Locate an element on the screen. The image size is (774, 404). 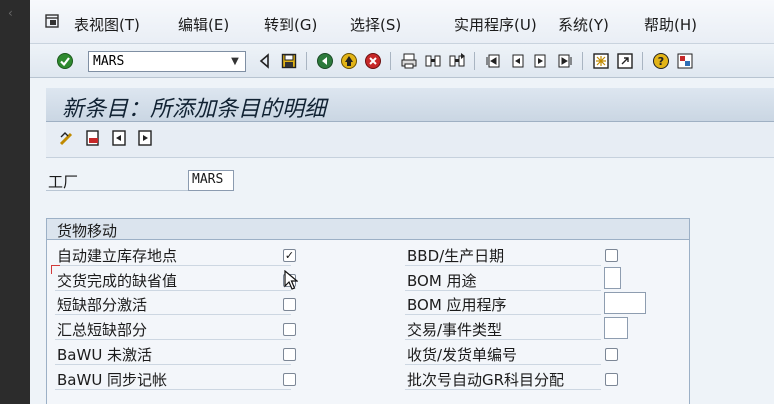
delivery-complete-default-label: 交货完成的缺省值 is located at coordinates (117, 281).